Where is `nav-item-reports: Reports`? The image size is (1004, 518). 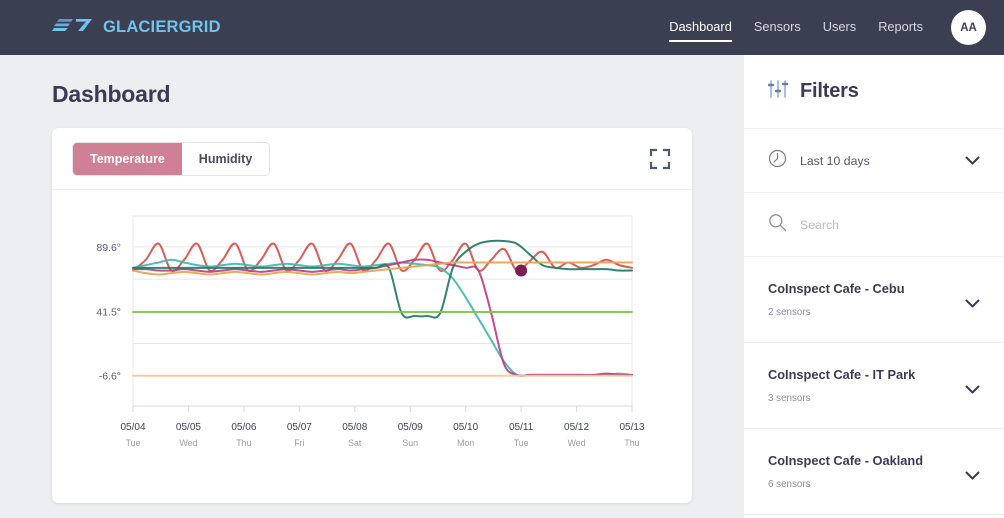
nav-item-reports: Reports is located at coordinates (900, 28).